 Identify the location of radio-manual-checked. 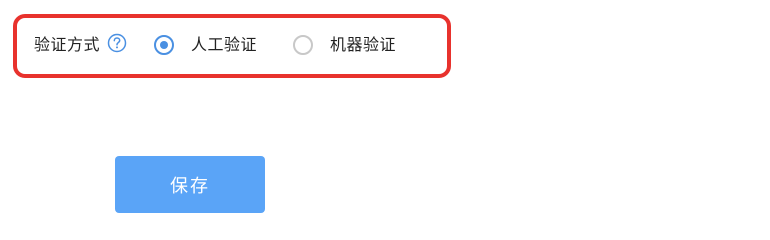
(164, 45).